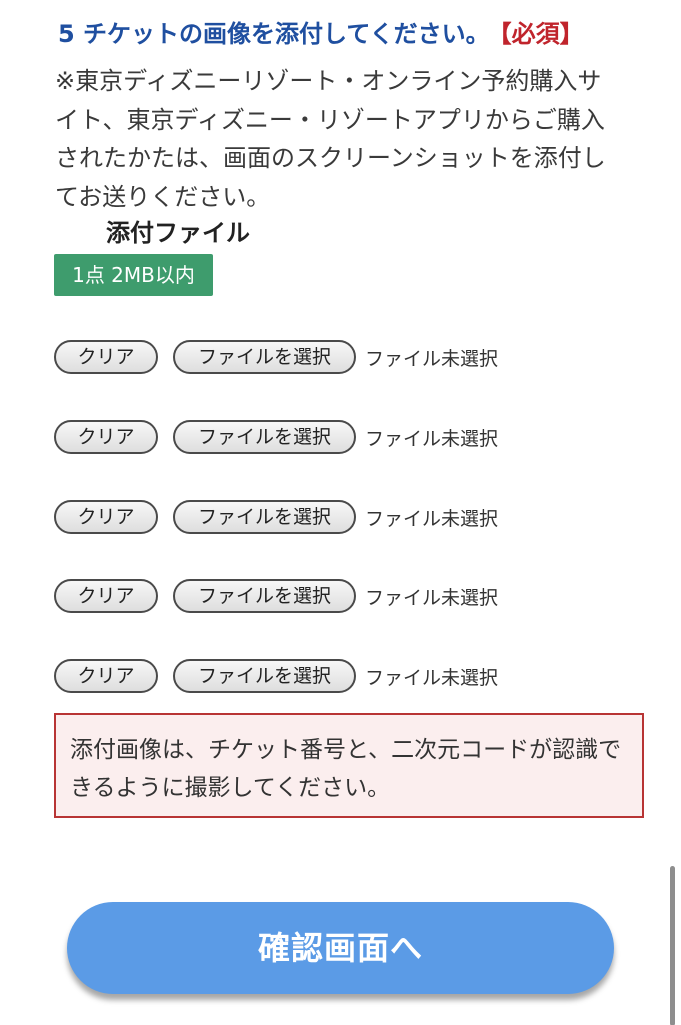 The width and height of the screenshot is (681, 1025). I want to click on scrollbar, so click(672, 945).